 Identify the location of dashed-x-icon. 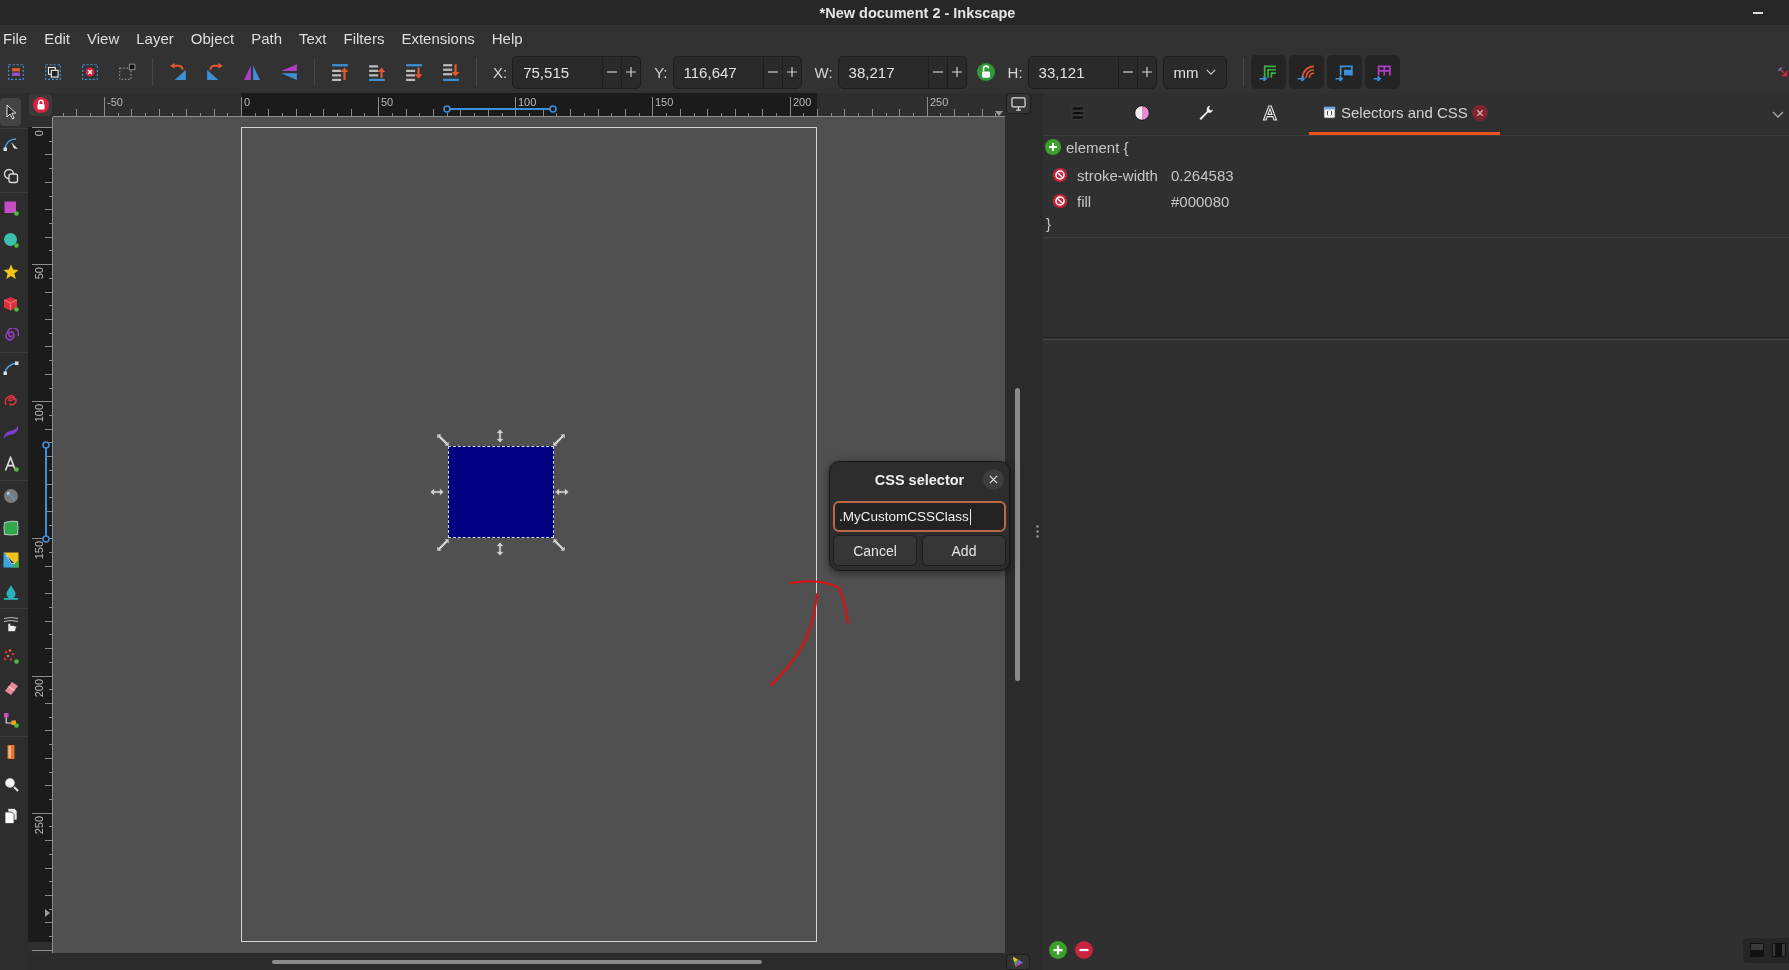
(90, 72).